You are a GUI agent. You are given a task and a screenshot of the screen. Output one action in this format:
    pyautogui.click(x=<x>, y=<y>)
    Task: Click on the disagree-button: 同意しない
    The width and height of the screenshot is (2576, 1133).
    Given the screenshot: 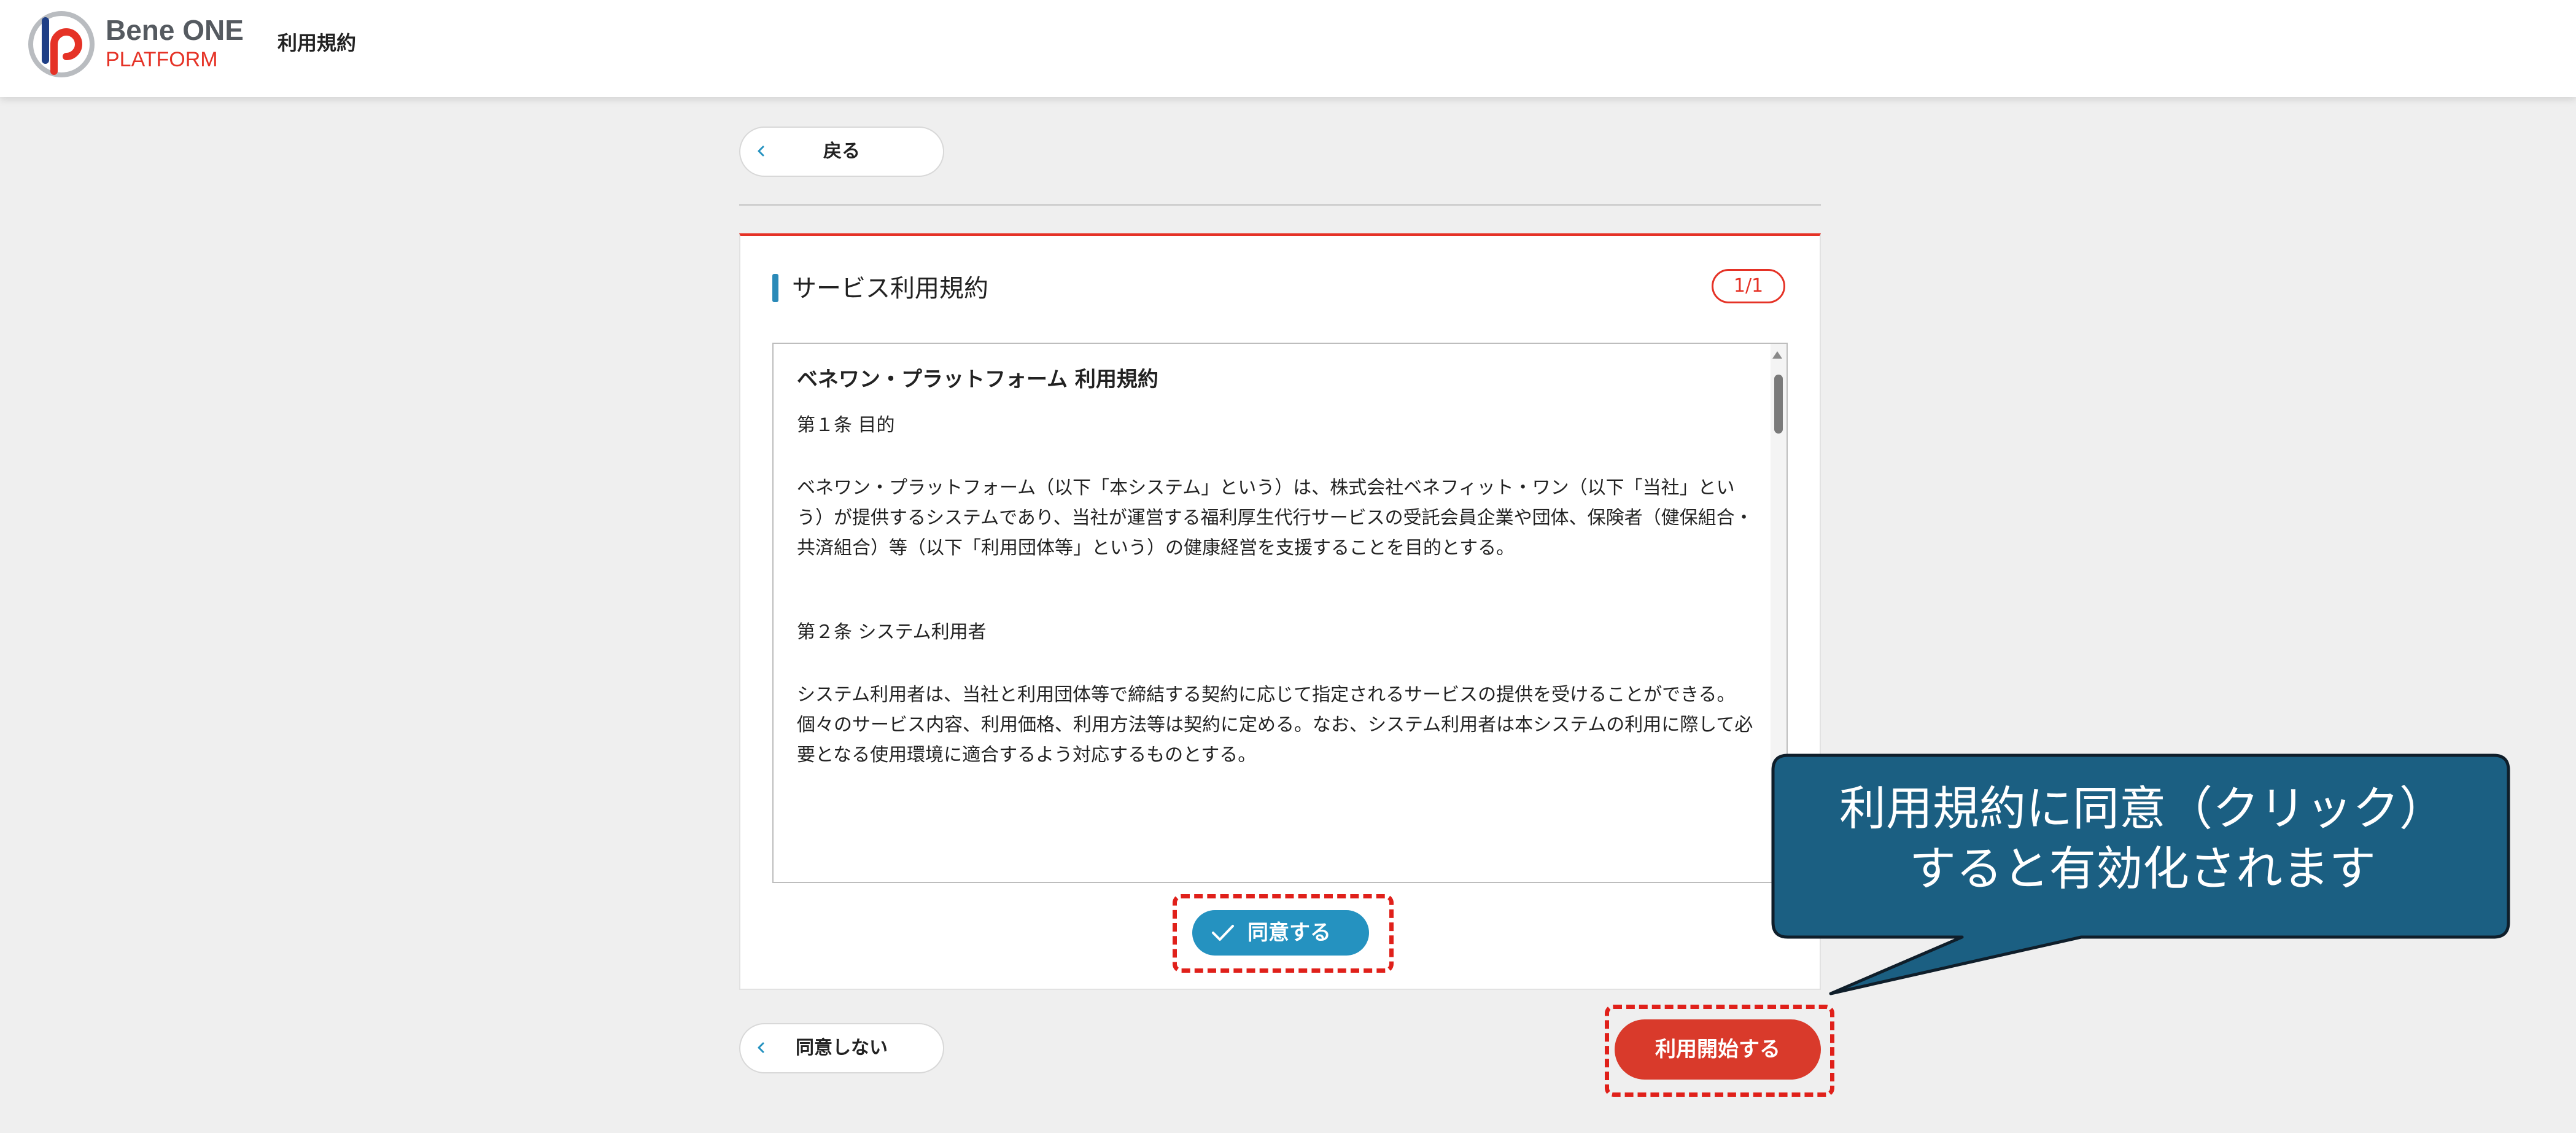 What is the action you would take?
    pyautogui.click(x=841, y=1048)
    